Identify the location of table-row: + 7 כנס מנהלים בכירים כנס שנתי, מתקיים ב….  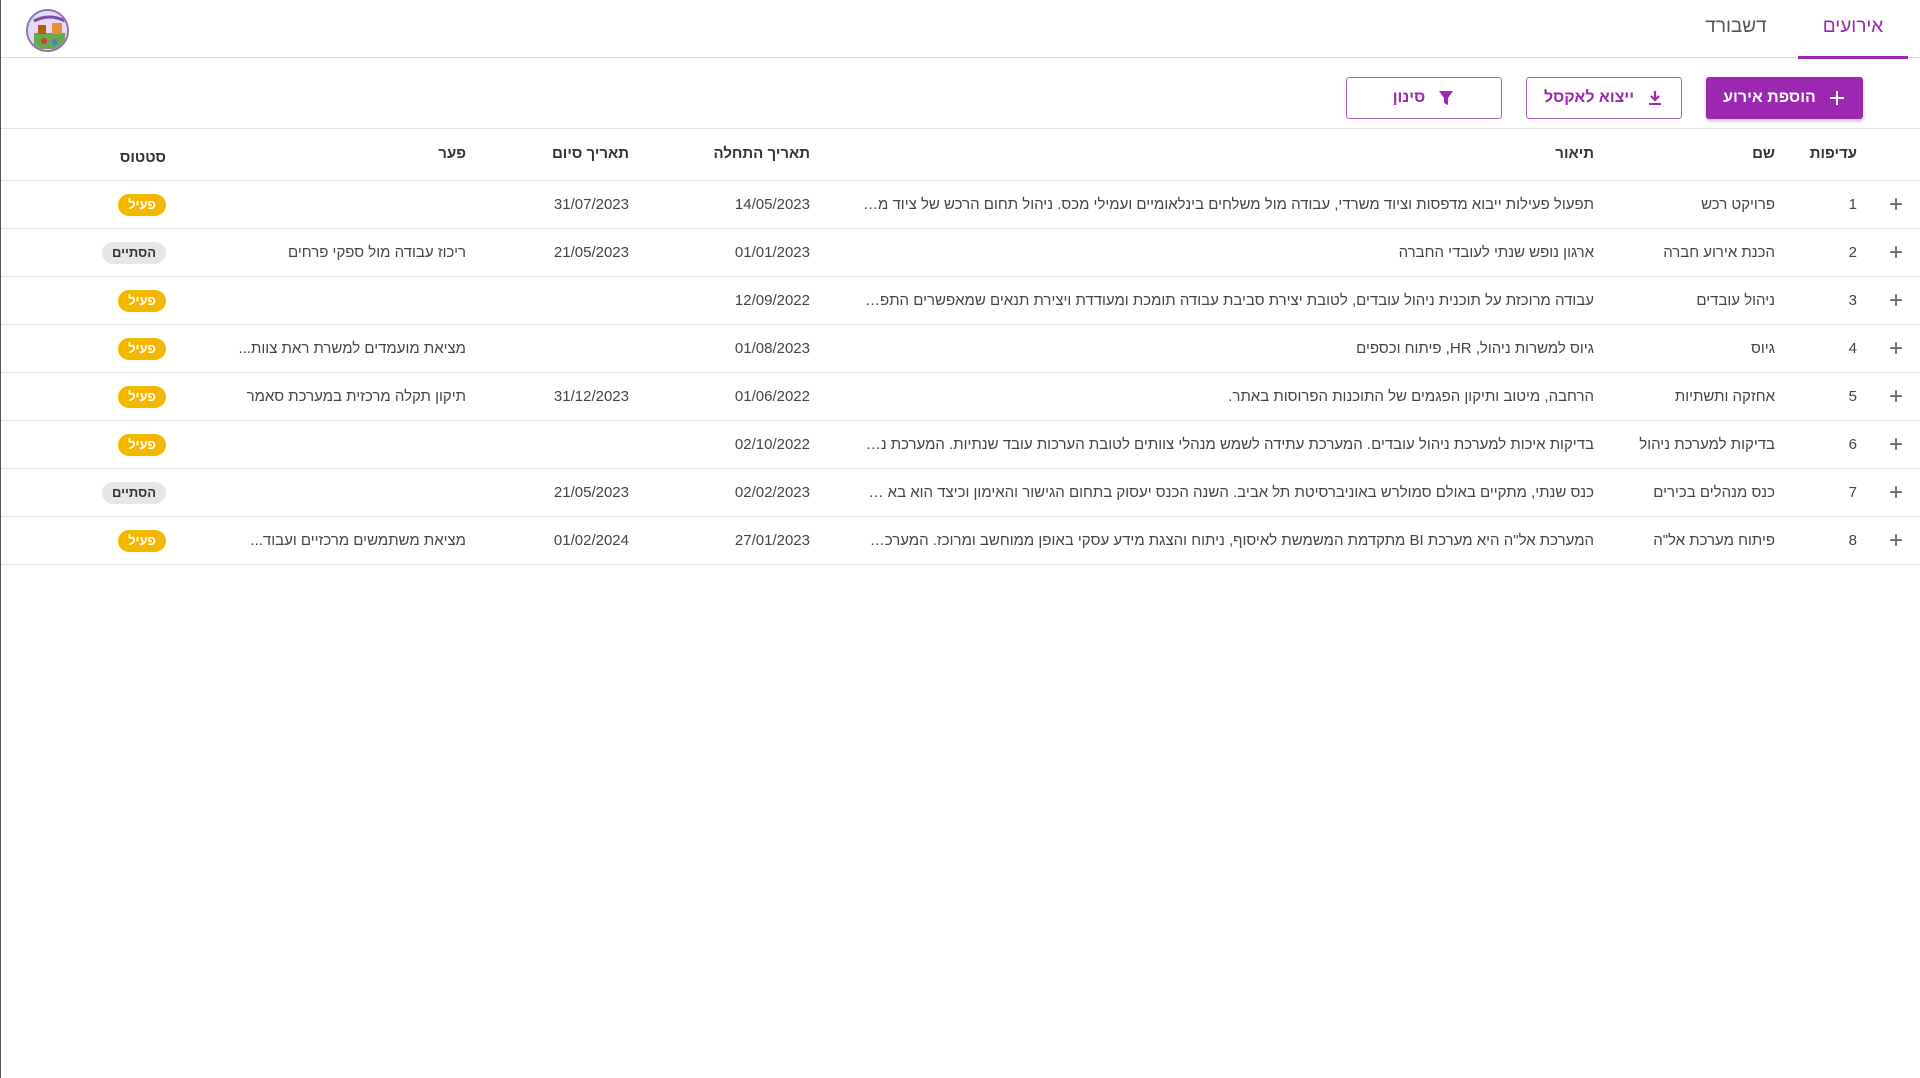
(960, 493).